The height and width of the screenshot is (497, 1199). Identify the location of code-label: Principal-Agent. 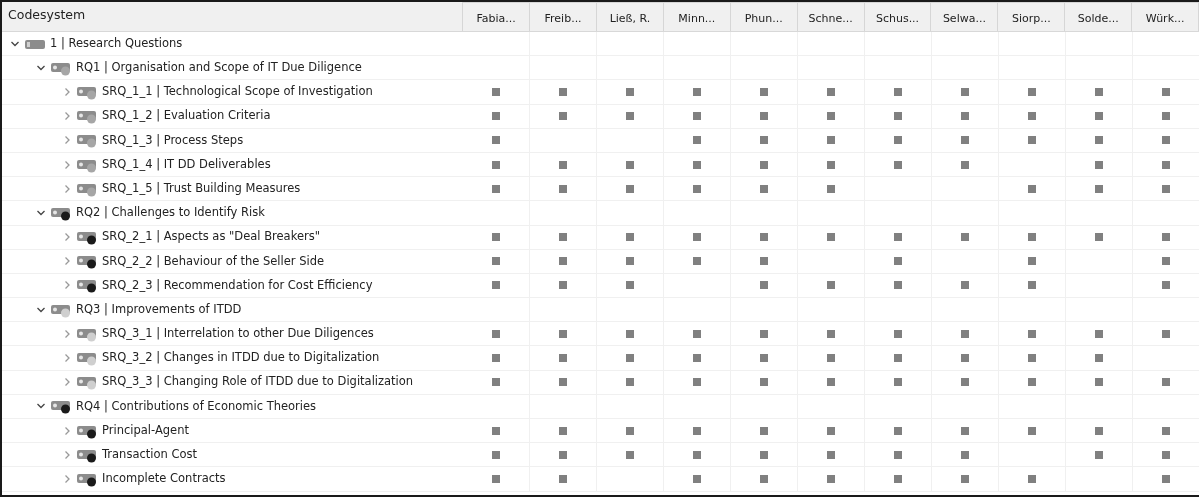
(145, 430).